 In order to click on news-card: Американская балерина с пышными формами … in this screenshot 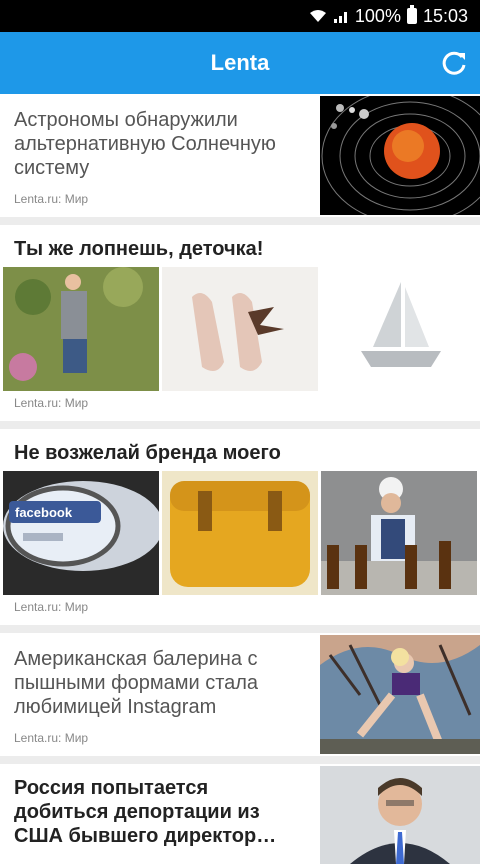, I will do `click(240, 694)`.